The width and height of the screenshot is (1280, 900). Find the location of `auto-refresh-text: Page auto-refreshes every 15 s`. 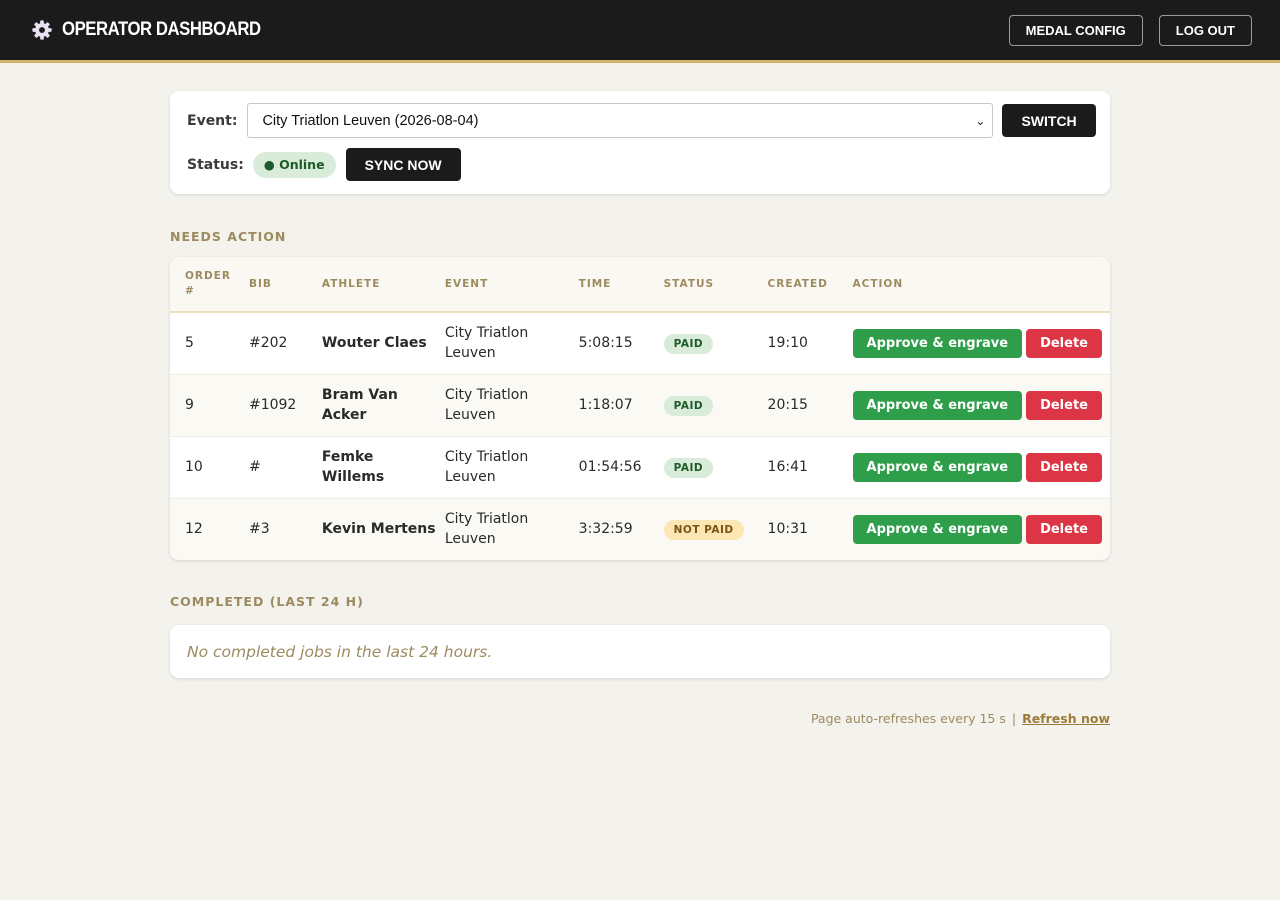

auto-refresh-text: Page auto-refreshes every 15 s is located at coordinates (908, 718).